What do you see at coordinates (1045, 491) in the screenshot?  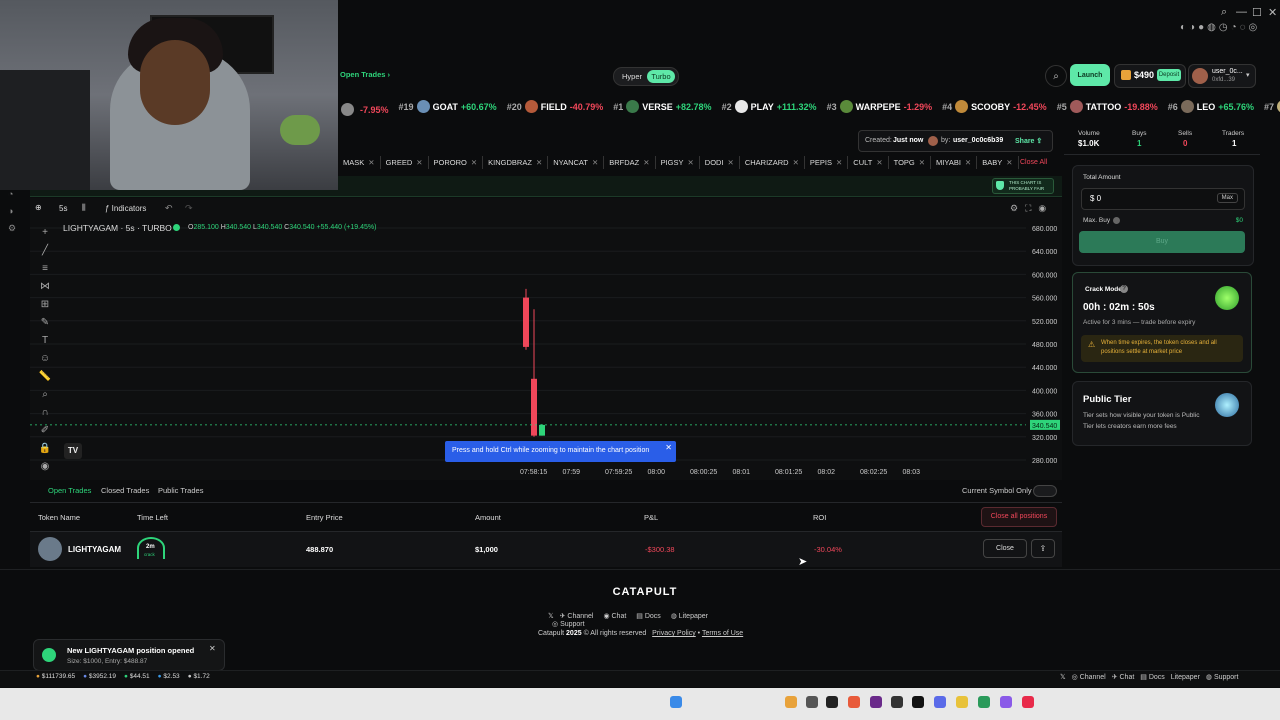 I see `current-symbol-toggle` at bounding box center [1045, 491].